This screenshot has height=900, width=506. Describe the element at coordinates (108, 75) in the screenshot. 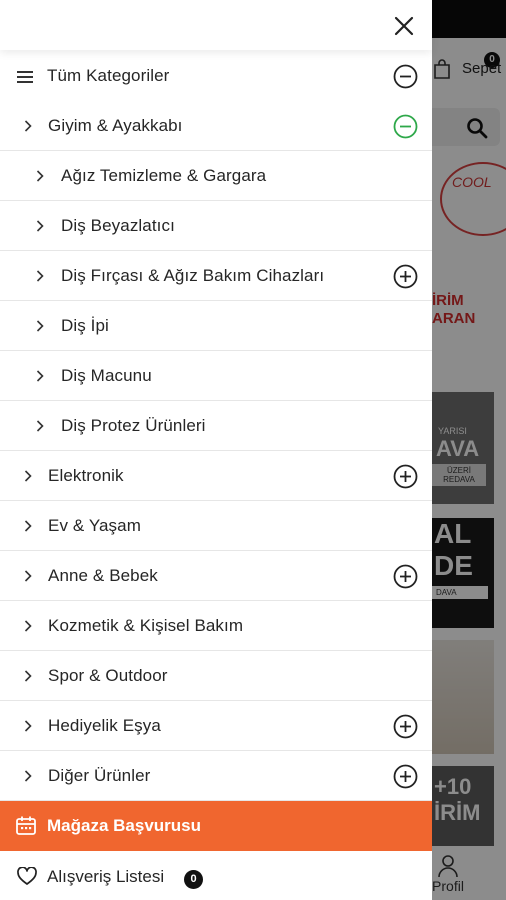

I see `all-categories-label: Tüm Kategoriler` at that location.